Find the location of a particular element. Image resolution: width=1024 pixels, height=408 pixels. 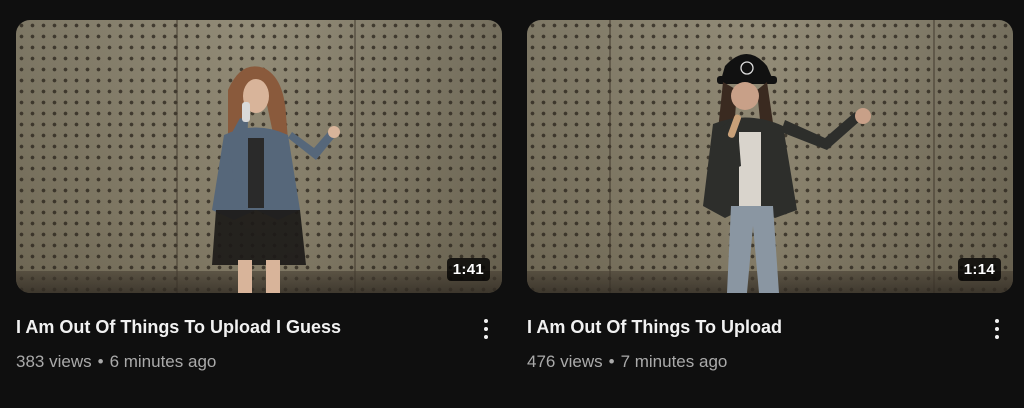

video-info: 383 views • 6 minutes ago is located at coordinates (116, 362).